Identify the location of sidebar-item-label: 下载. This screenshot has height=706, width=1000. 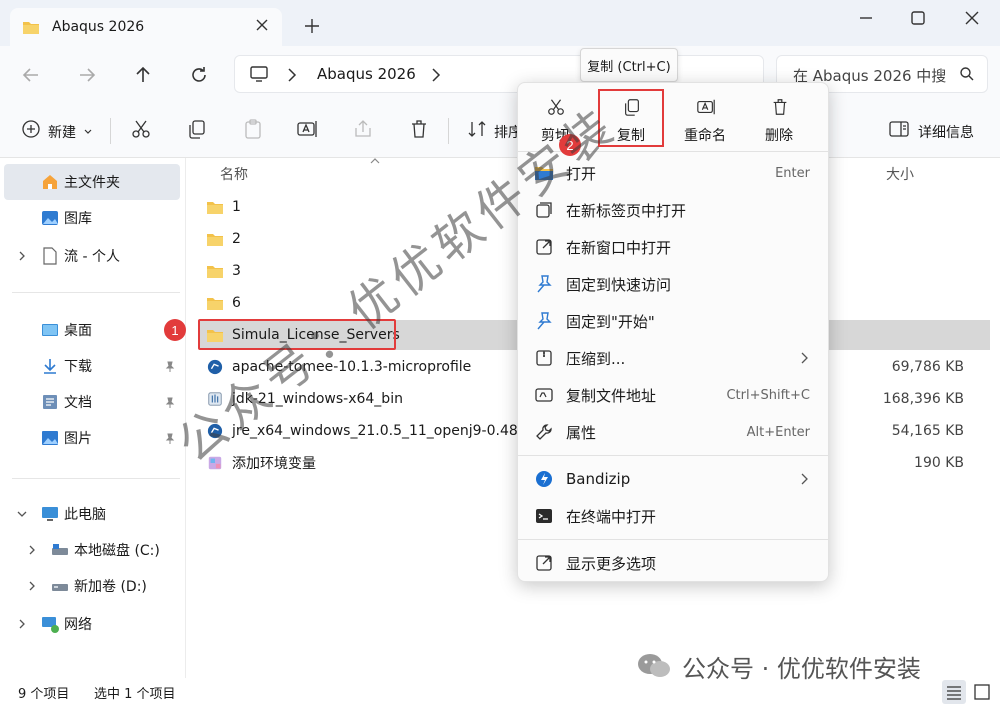
(78, 367).